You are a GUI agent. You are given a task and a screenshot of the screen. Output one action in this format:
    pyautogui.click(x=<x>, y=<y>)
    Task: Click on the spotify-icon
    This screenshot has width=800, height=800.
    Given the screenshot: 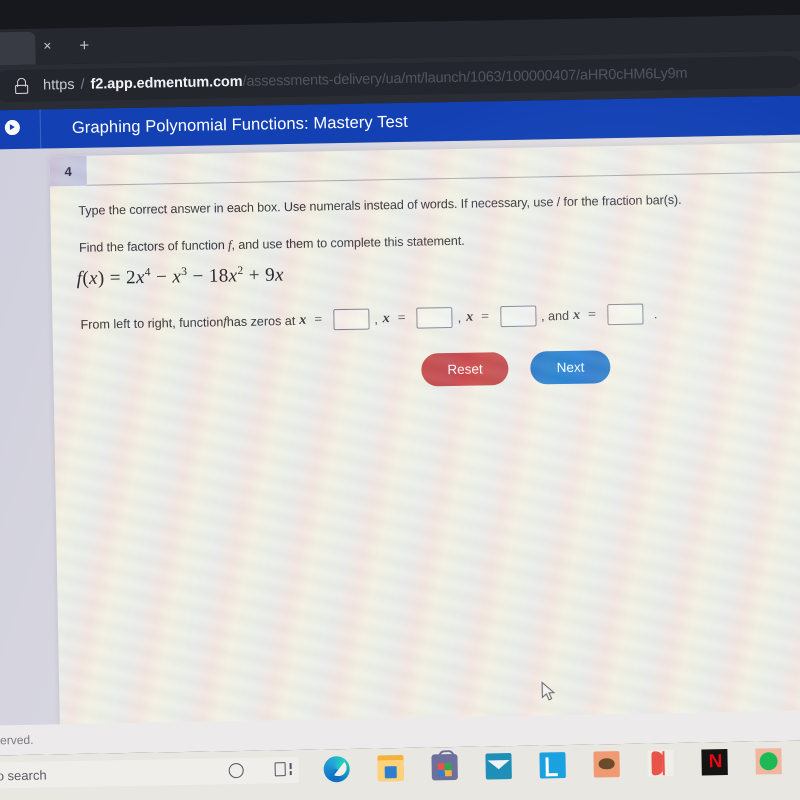 What is the action you would take?
    pyautogui.click(x=768, y=761)
    